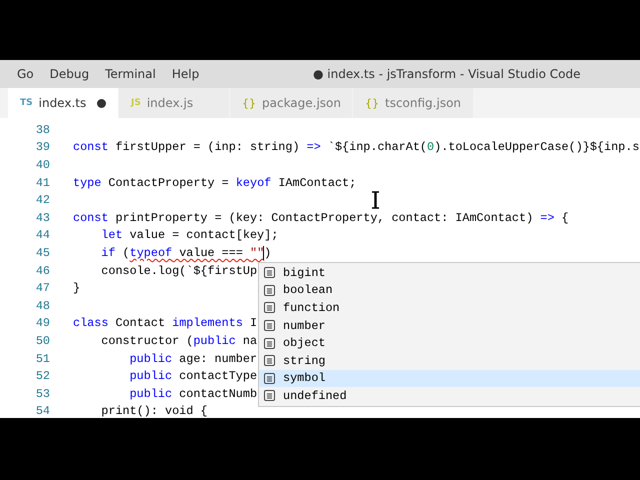 The height and width of the screenshot is (480, 640). I want to click on line-number: 42, so click(42, 200).